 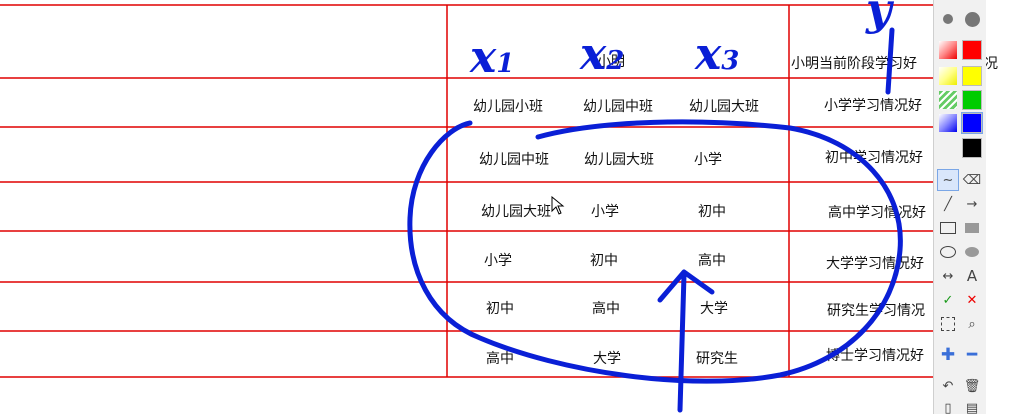 What do you see at coordinates (873, 105) in the screenshot?
I see `row1-y: 小学学习情况好` at bounding box center [873, 105].